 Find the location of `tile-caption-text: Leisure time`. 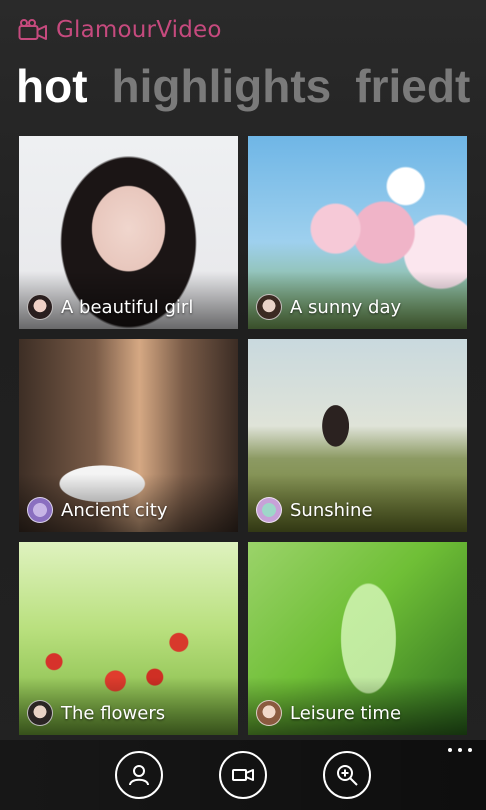

tile-caption-text: Leisure time is located at coordinates (346, 713).